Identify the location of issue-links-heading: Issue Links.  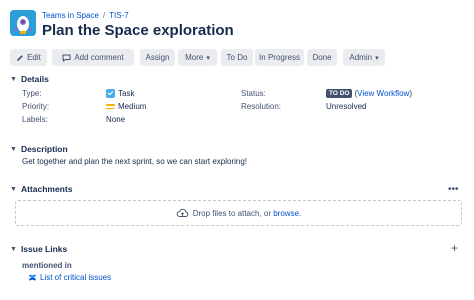
(44, 249).